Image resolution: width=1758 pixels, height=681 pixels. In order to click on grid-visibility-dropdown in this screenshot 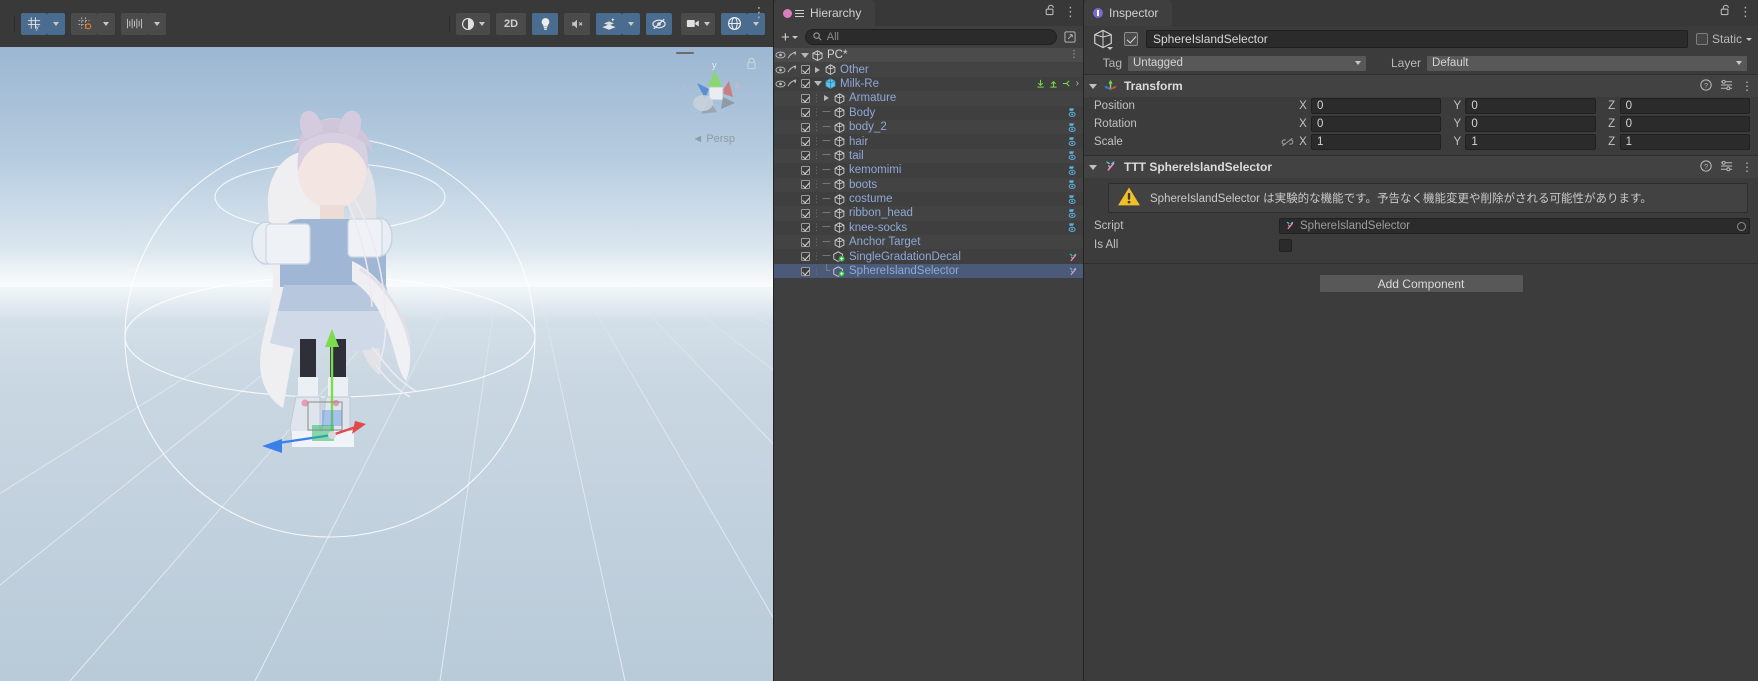, I will do `click(56, 23)`.